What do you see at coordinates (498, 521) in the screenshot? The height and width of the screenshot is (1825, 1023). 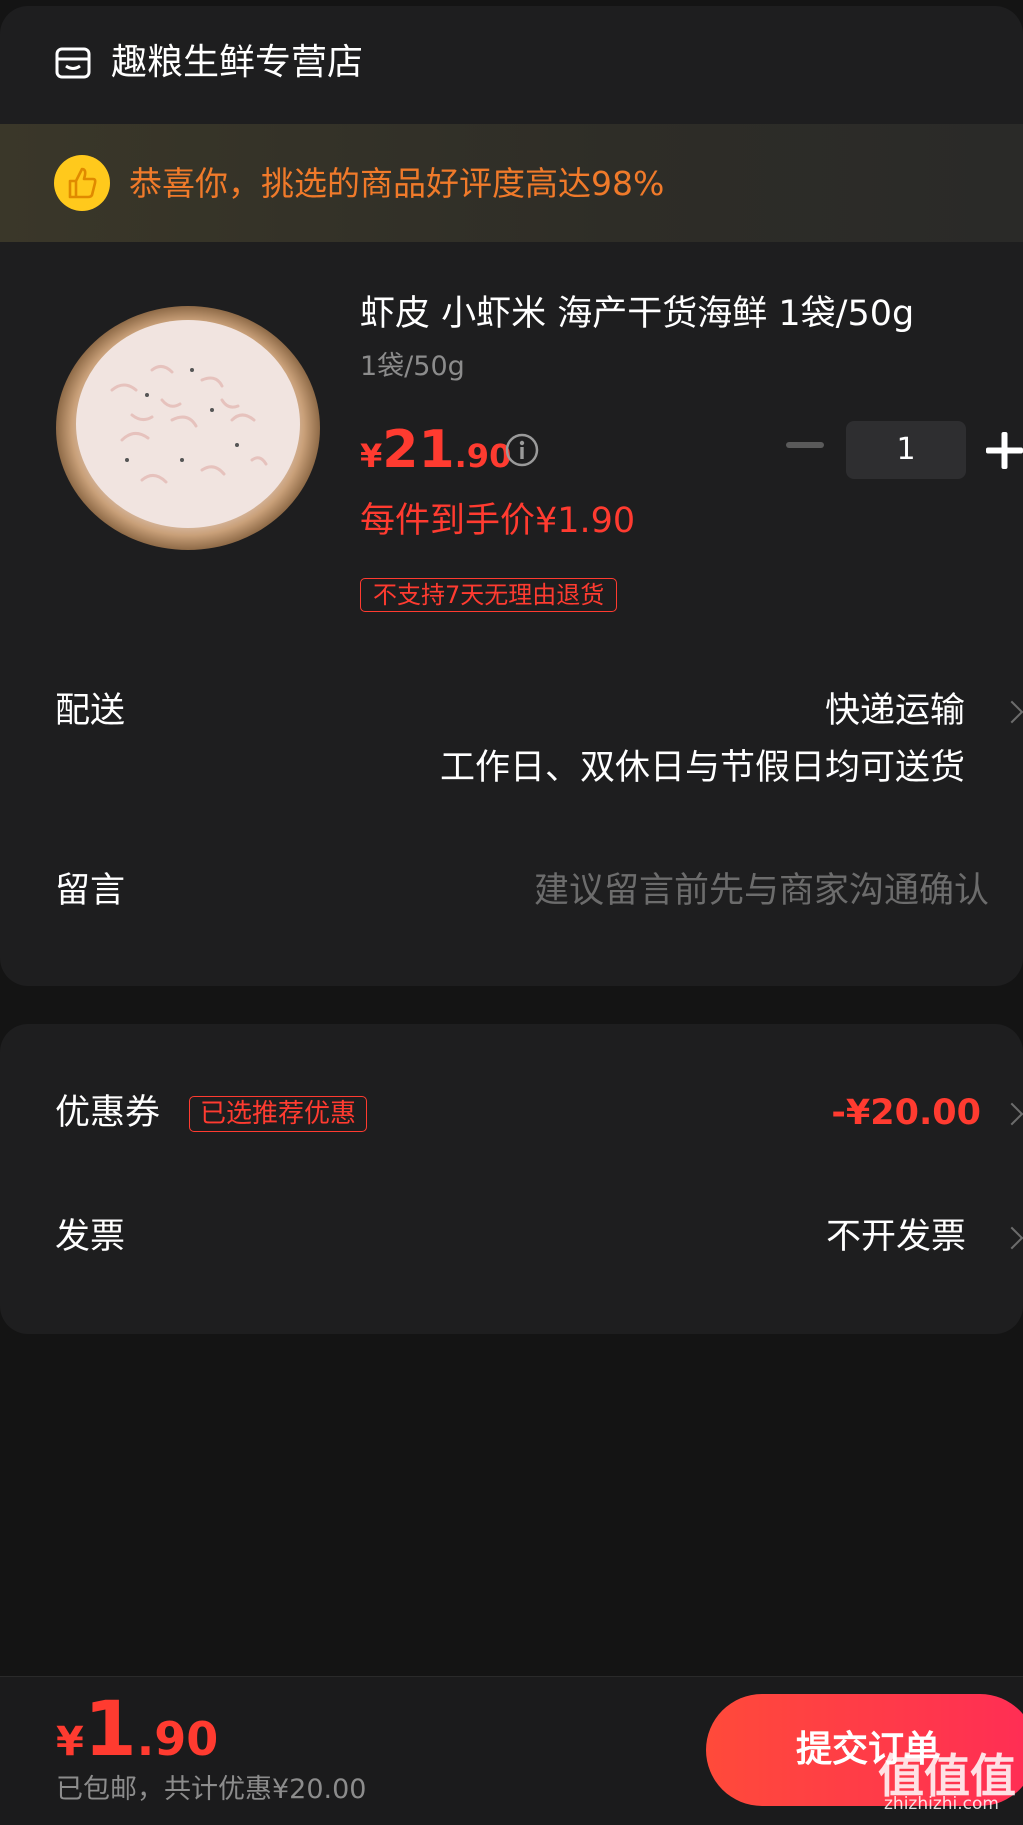 I see `unit-final-price: 每件到手价¥1.90` at bounding box center [498, 521].